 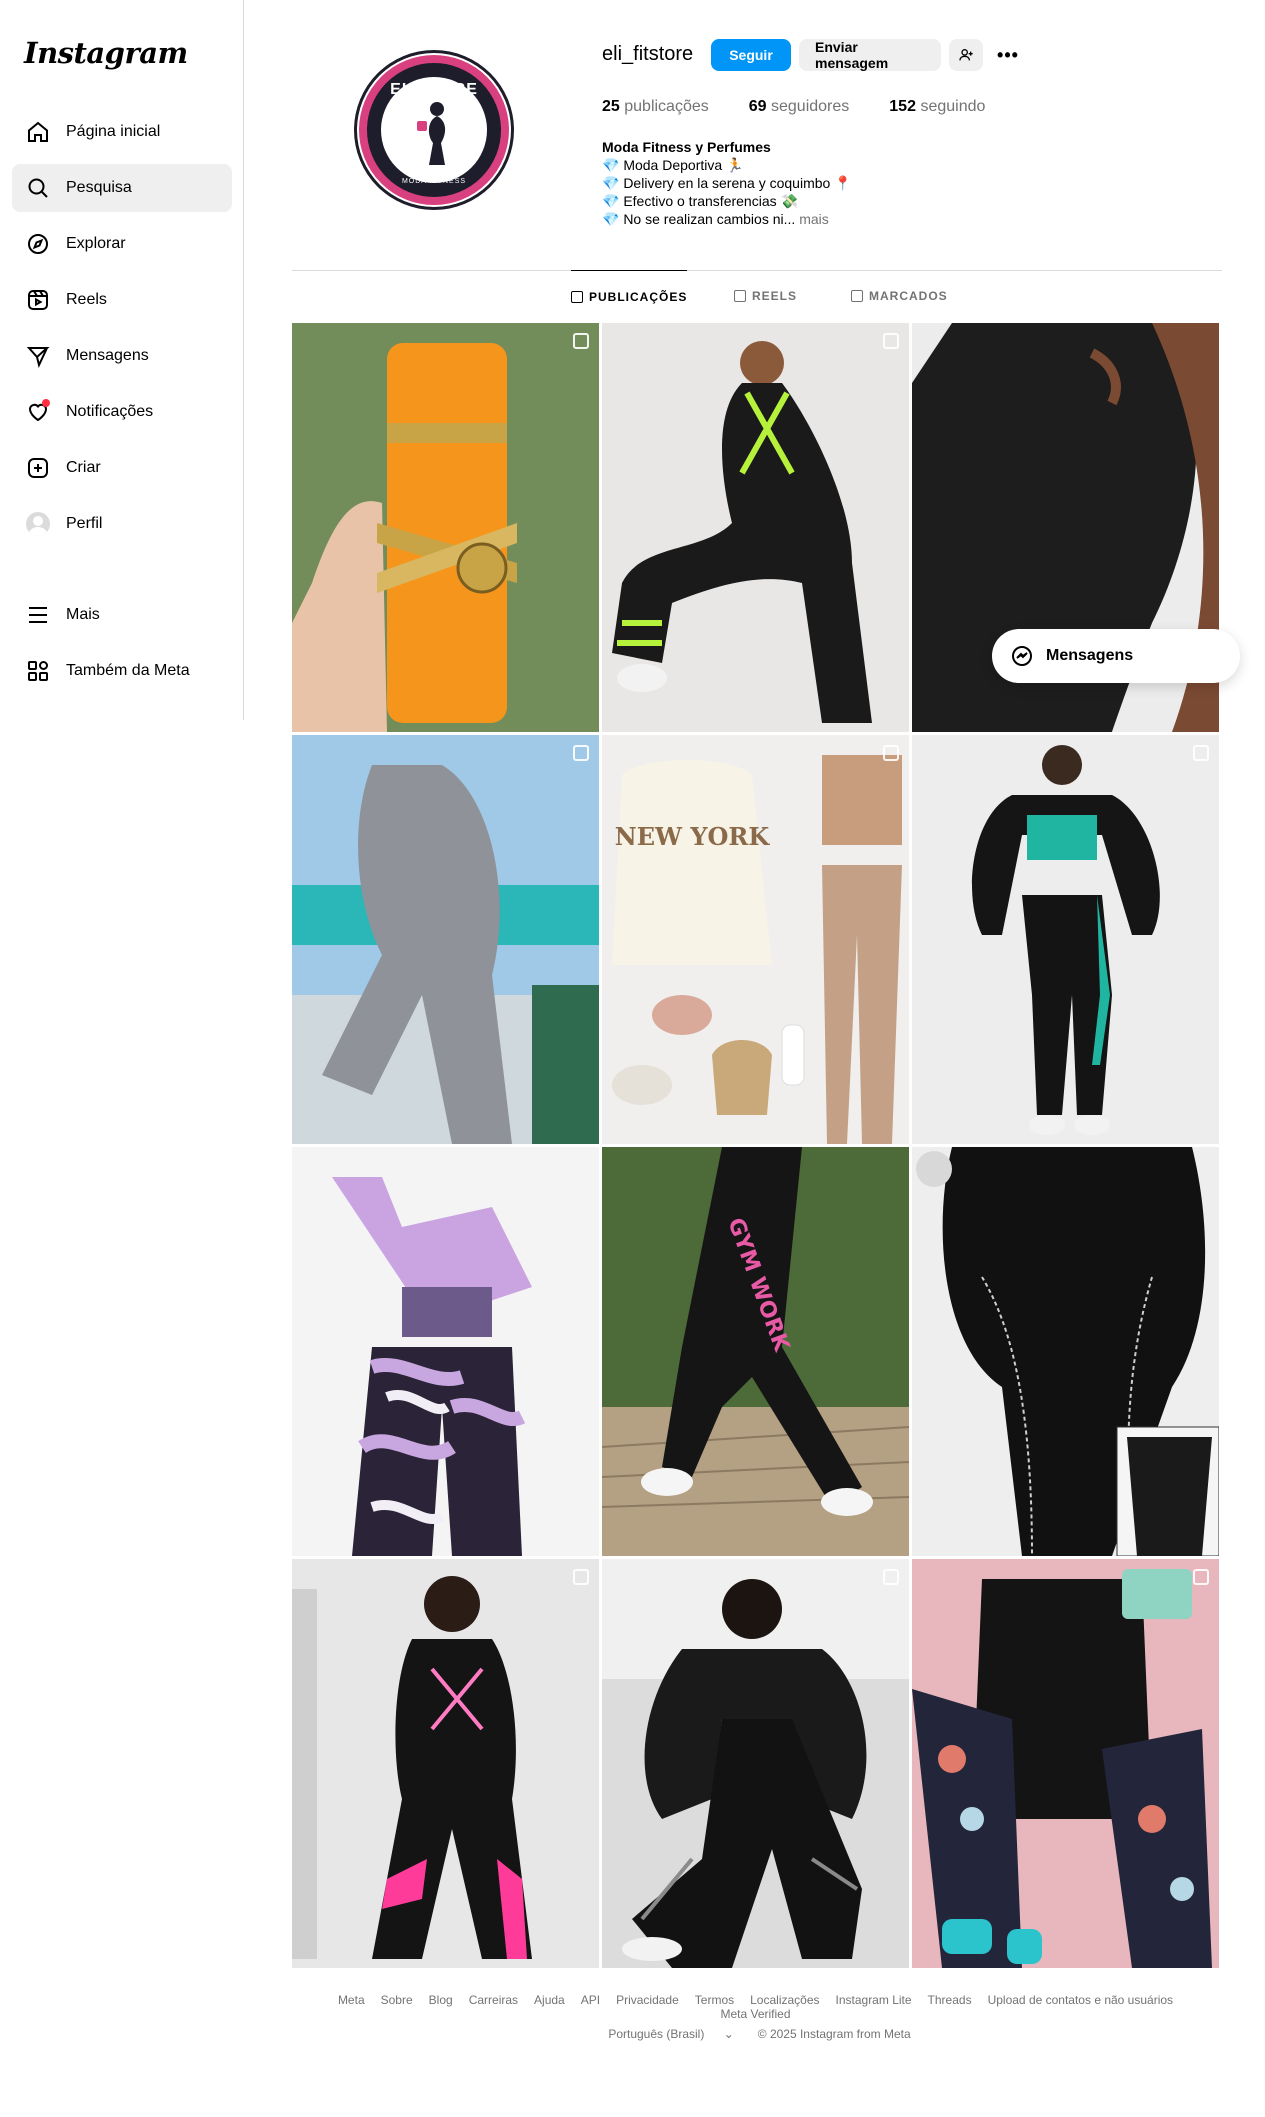 I want to click on messenger-icon, so click(x=1022, y=656).